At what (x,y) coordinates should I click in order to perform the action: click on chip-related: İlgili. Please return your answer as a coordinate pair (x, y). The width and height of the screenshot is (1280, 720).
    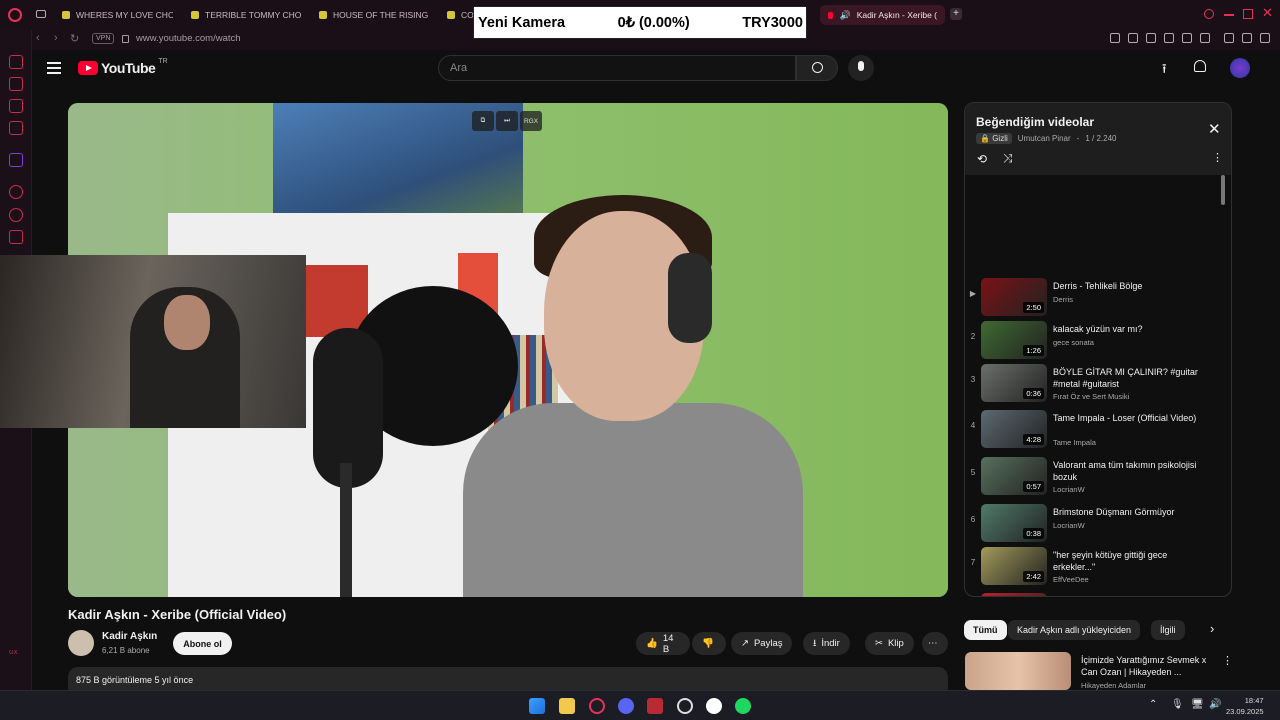
    Looking at the image, I should click on (1168, 630).